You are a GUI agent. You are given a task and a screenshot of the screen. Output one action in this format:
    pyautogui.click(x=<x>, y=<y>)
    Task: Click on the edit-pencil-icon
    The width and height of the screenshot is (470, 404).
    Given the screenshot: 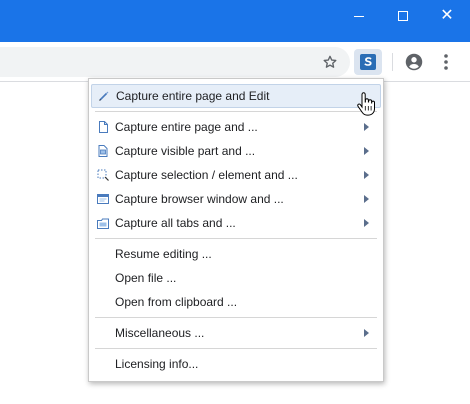 What is the action you would take?
    pyautogui.click(x=104, y=96)
    